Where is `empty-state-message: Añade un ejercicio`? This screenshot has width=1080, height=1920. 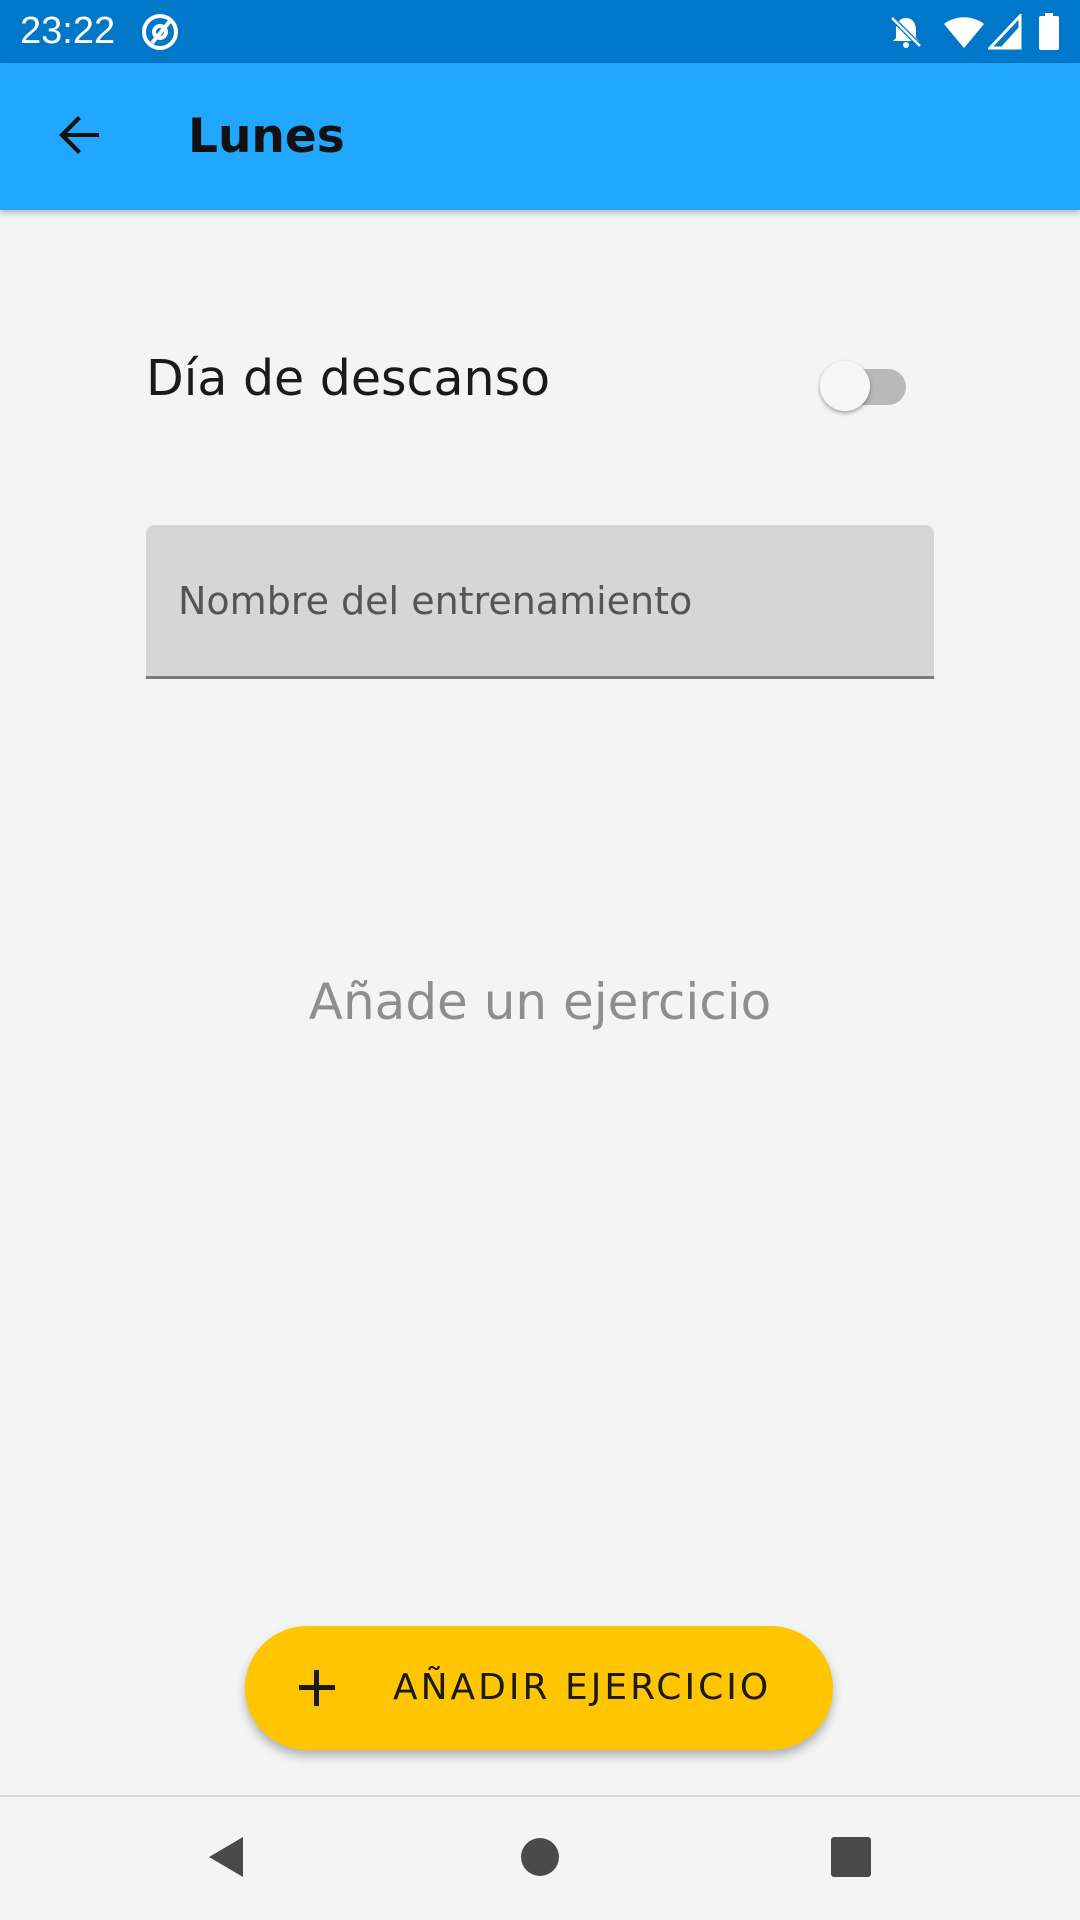
empty-state-message: Añade un ejercicio is located at coordinates (540, 1002).